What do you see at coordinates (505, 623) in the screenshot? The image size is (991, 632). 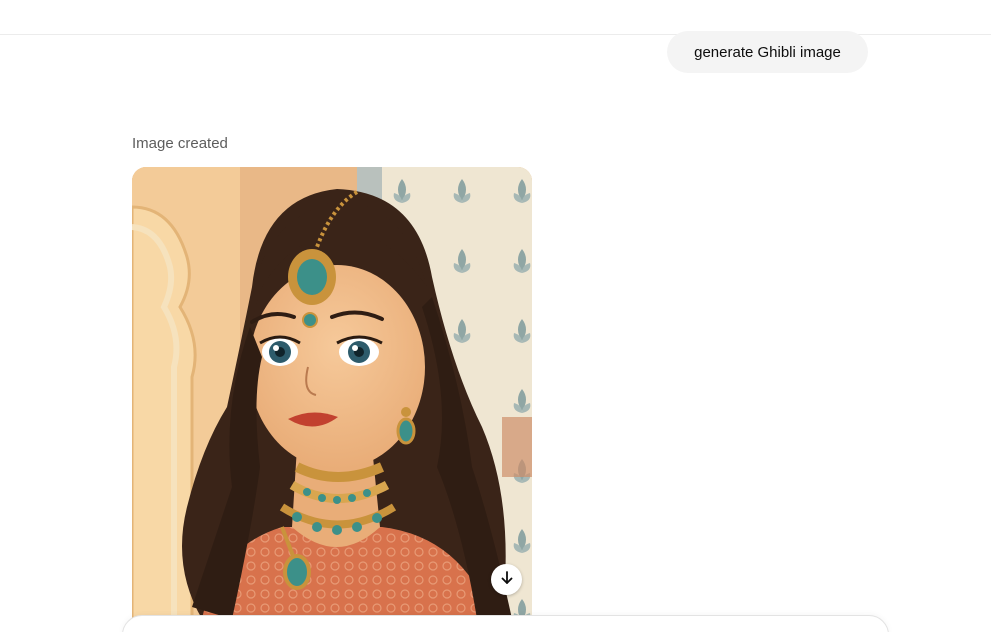 I see `message-composer` at bounding box center [505, 623].